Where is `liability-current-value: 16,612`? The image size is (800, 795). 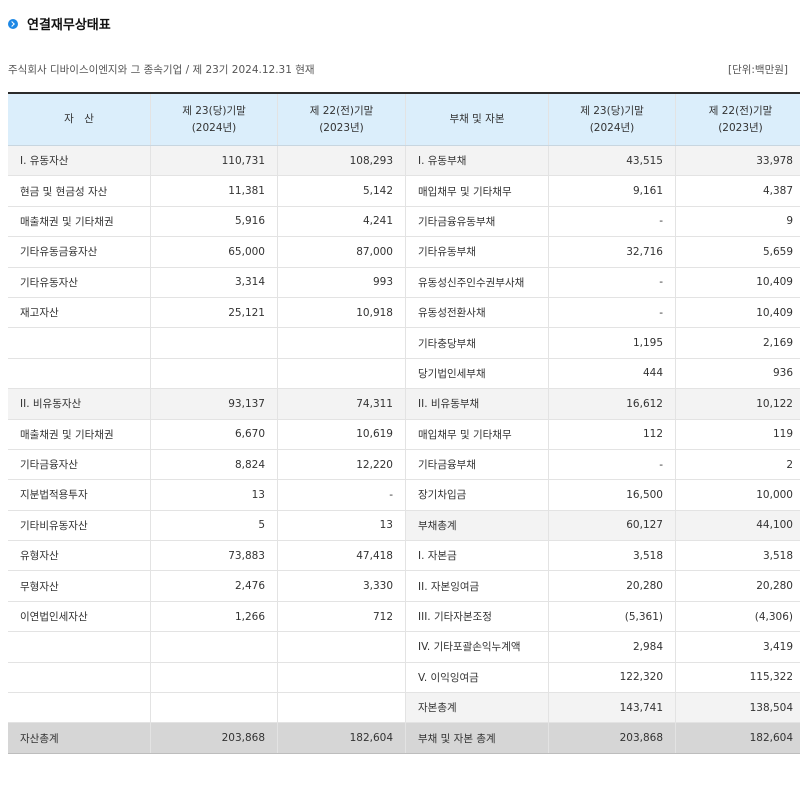 liability-current-value: 16,612 is located at coordinates (612, 404).